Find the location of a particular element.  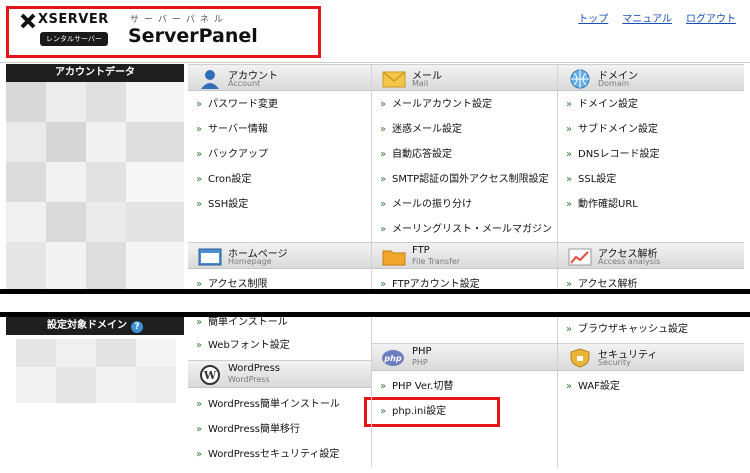

category-wordpress-name: WordPress is located at coordinates (254, 368).